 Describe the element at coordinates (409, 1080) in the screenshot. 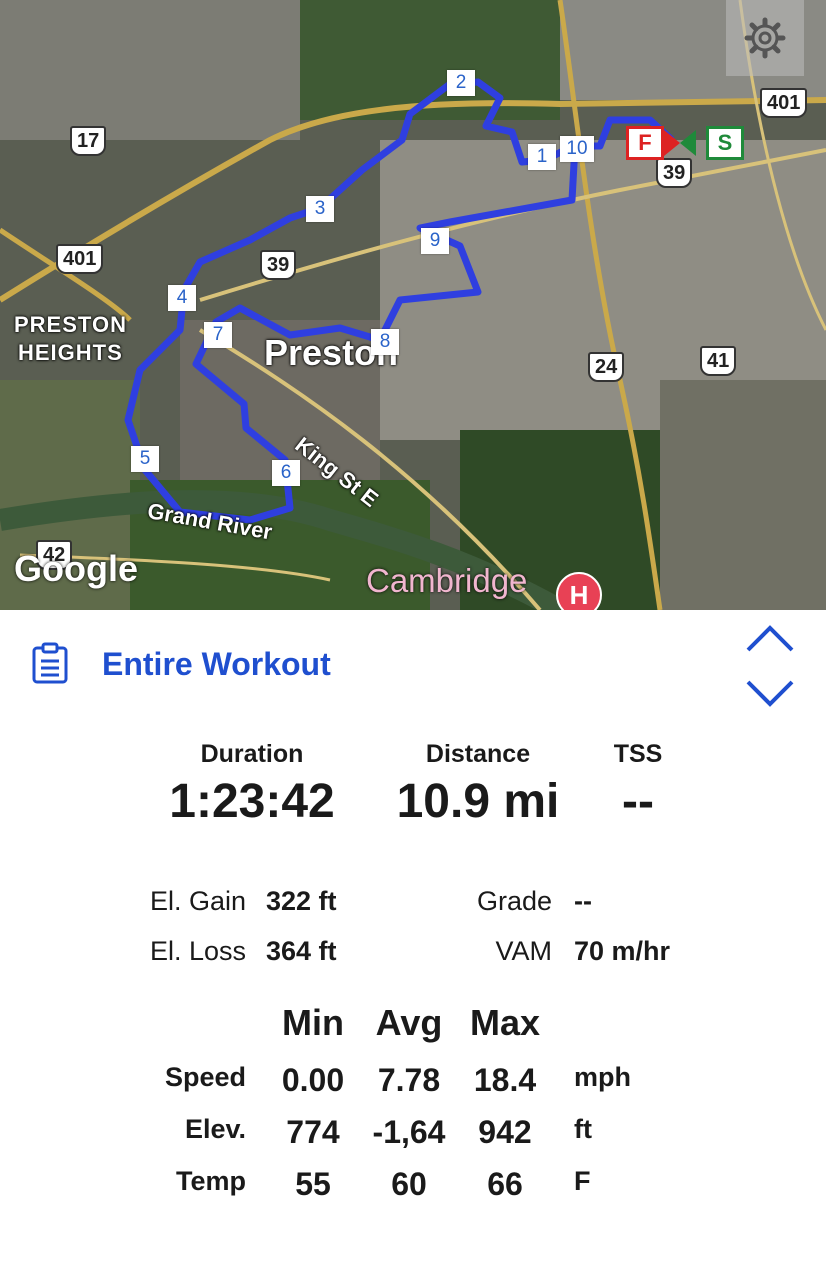

I see `speed-avg: 7.78` at that location.